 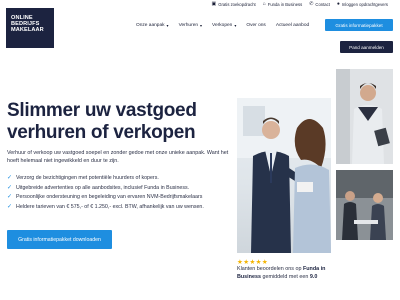 I want to click on topbar-label: Inloggen opdrachtgevers, so click(x=364, y=4).